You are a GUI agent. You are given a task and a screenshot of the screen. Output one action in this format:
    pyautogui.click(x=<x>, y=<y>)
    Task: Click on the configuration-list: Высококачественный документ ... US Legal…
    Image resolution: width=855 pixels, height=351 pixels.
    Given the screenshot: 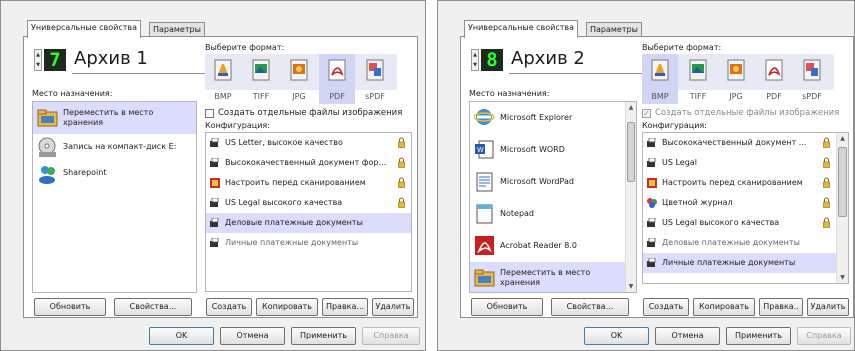 What is the action you would take?
    pyautogui.click(x=745, y=208)
    